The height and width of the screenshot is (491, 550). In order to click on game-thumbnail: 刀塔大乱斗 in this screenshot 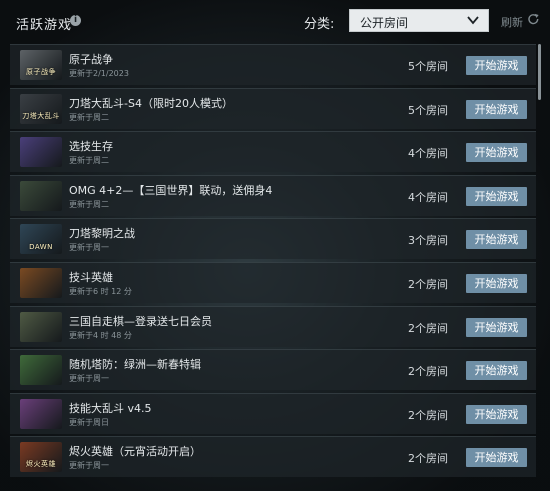, I will do `click(41, 108)`.